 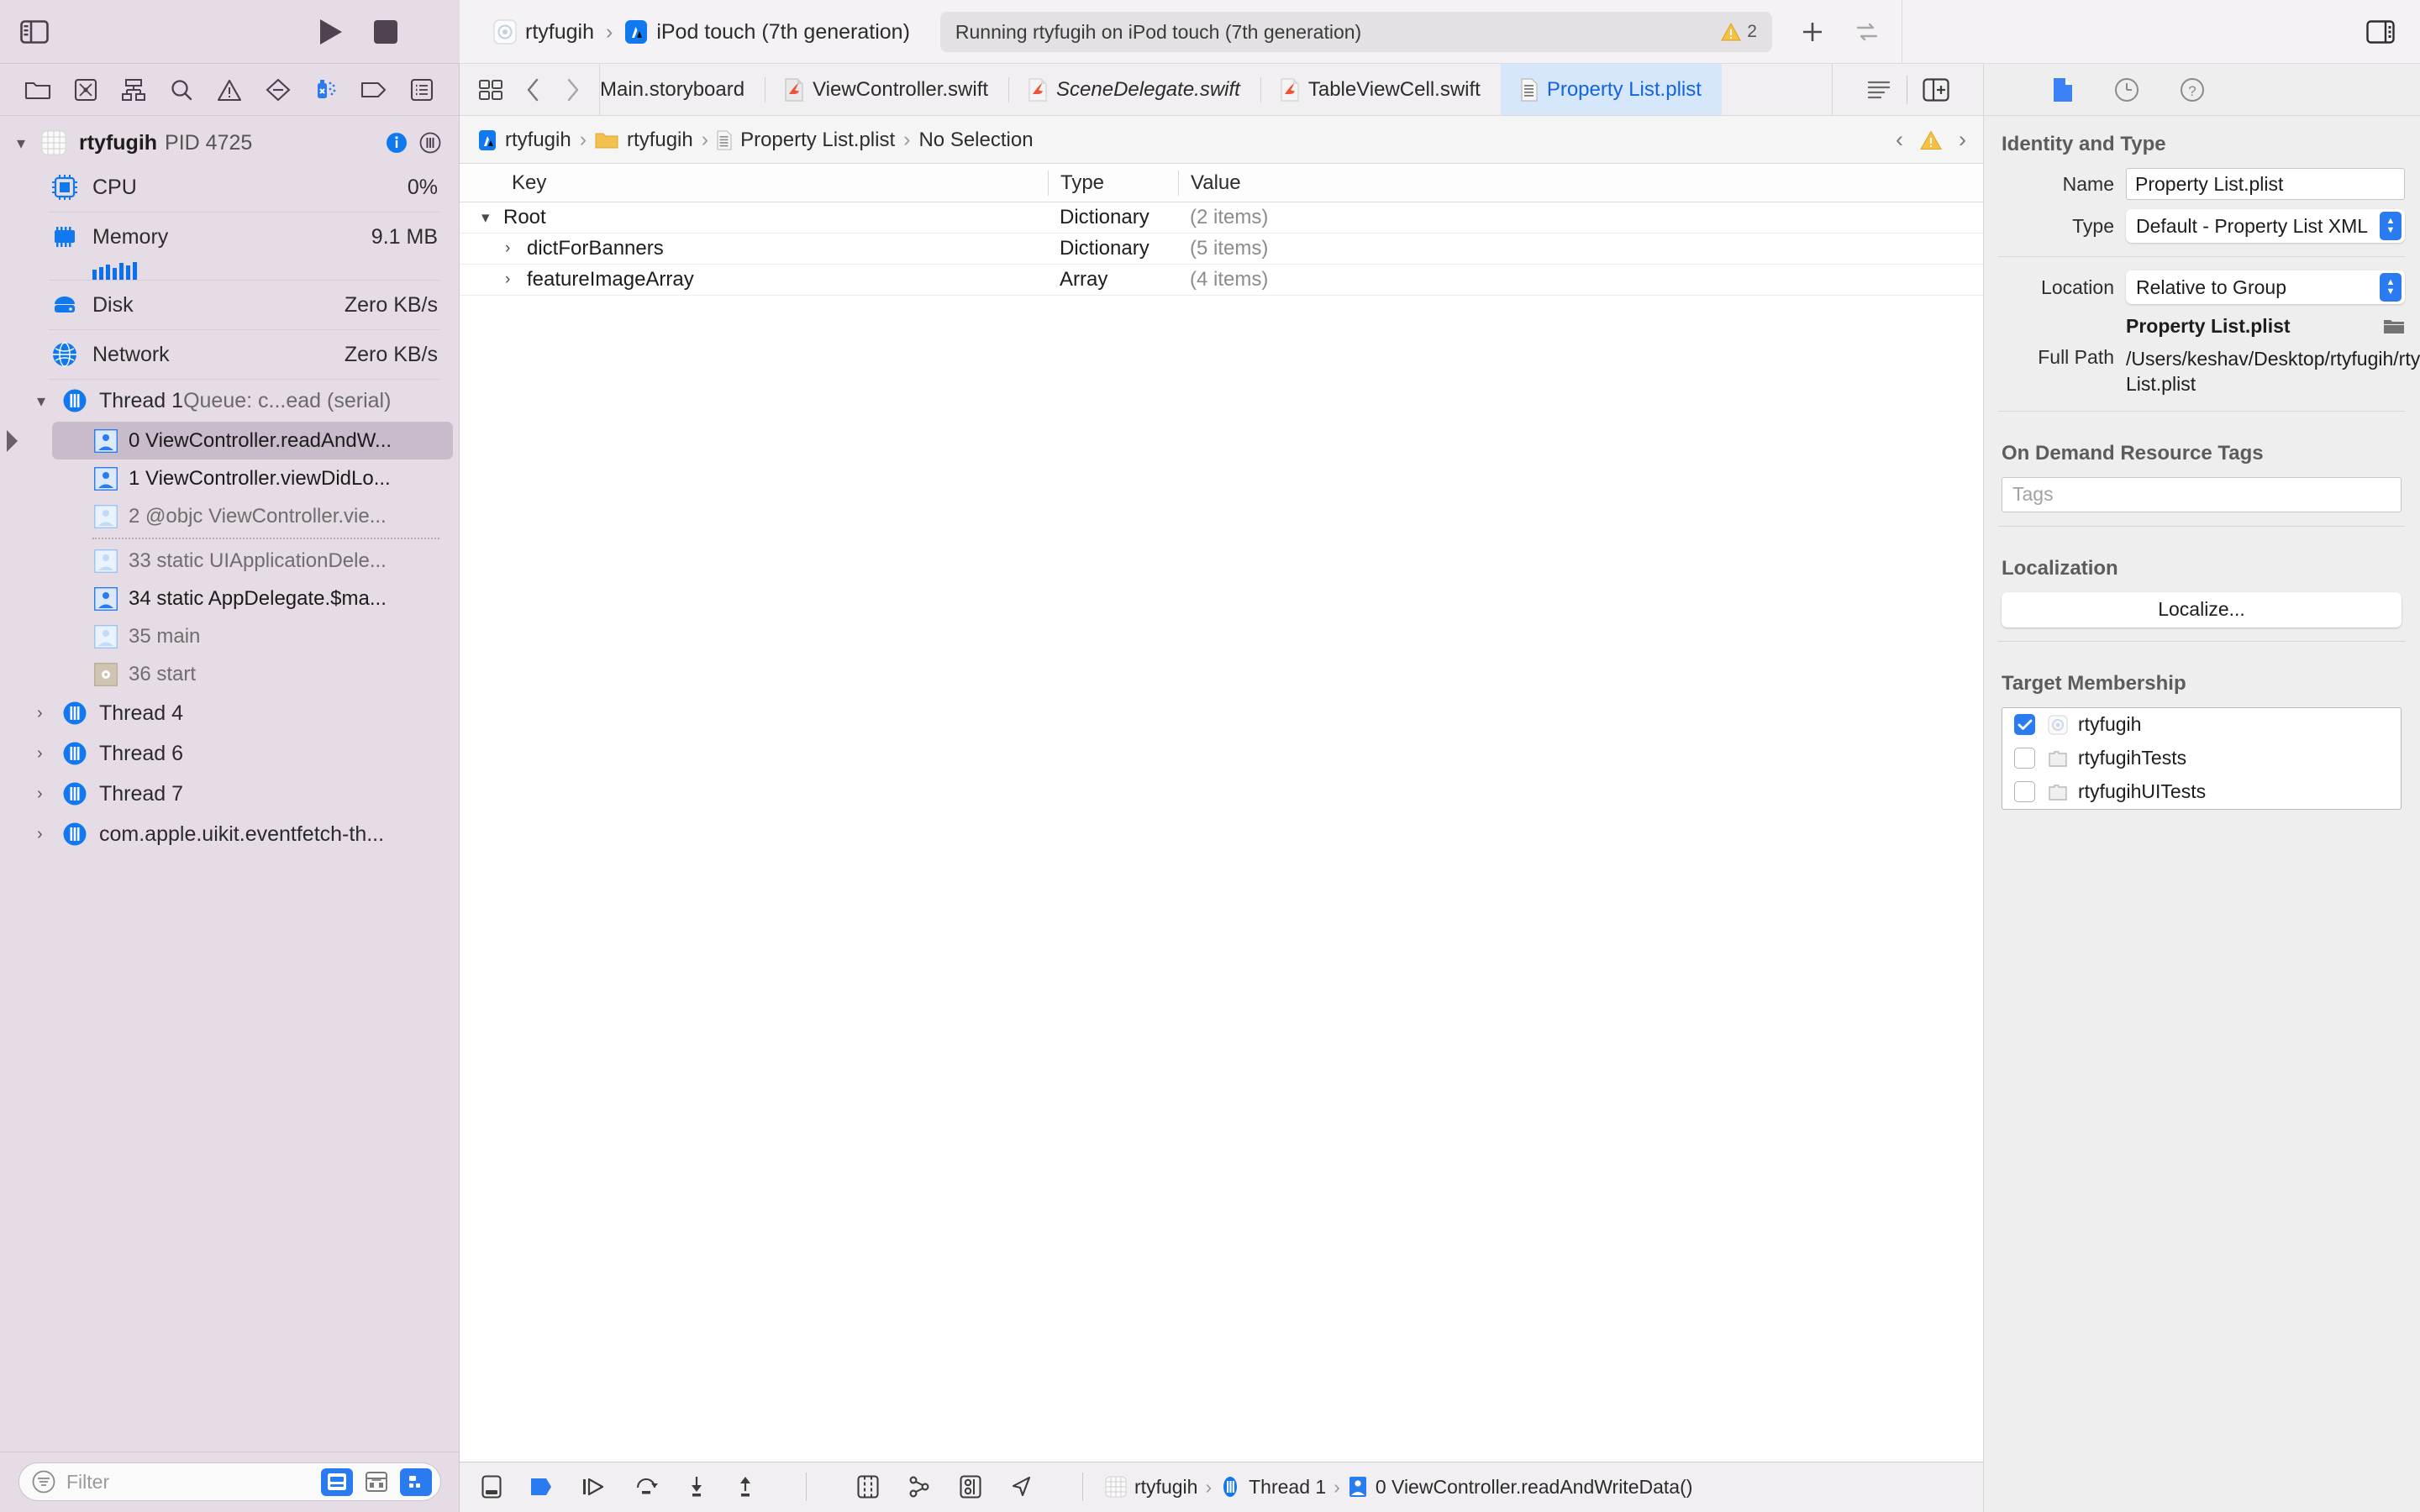 What do you see at coordinates (133, 90) in the screenshot?
I see `symbol-icon` at bounding box center [133, 90].